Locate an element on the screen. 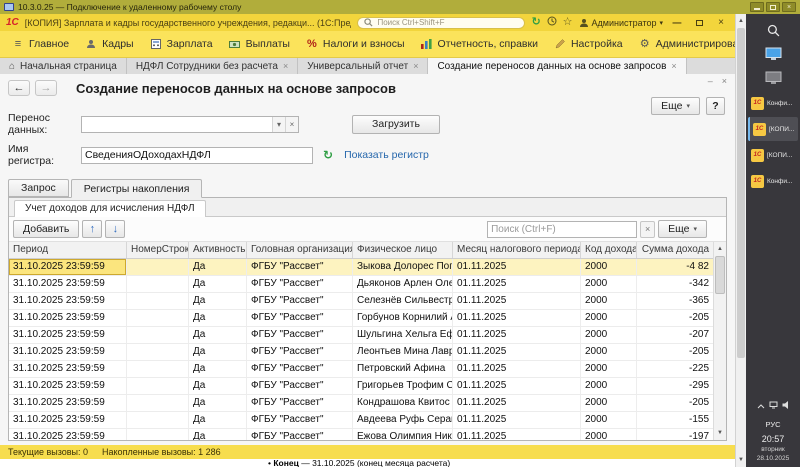 The height and width of the screenshot is (467, 800). rdp-scrollbar: ▲ ▼ is located at coordinates (740, 240).